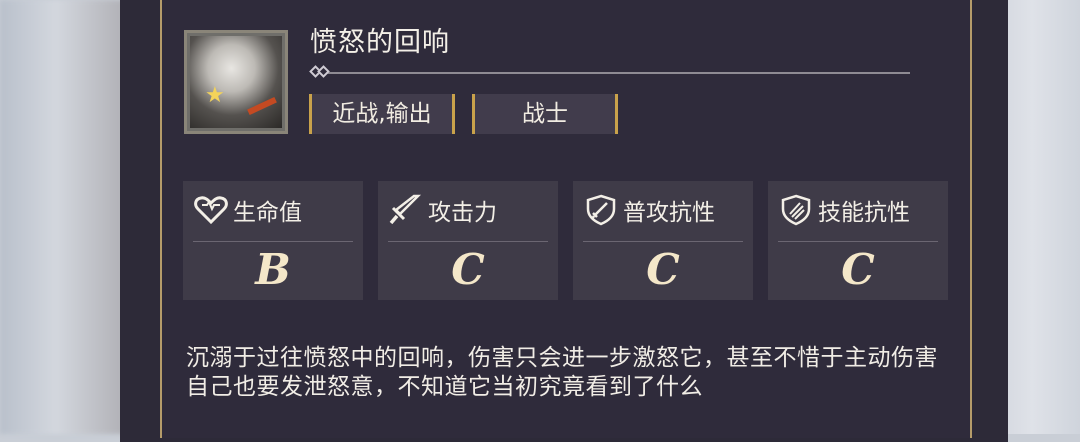 Image resolution: width=1080 pixels, height=442 pixels. What do you see at coordinates (796, 210) in the screenshot?
I see `shield-claw-icon` at bounding box center [796, 210].